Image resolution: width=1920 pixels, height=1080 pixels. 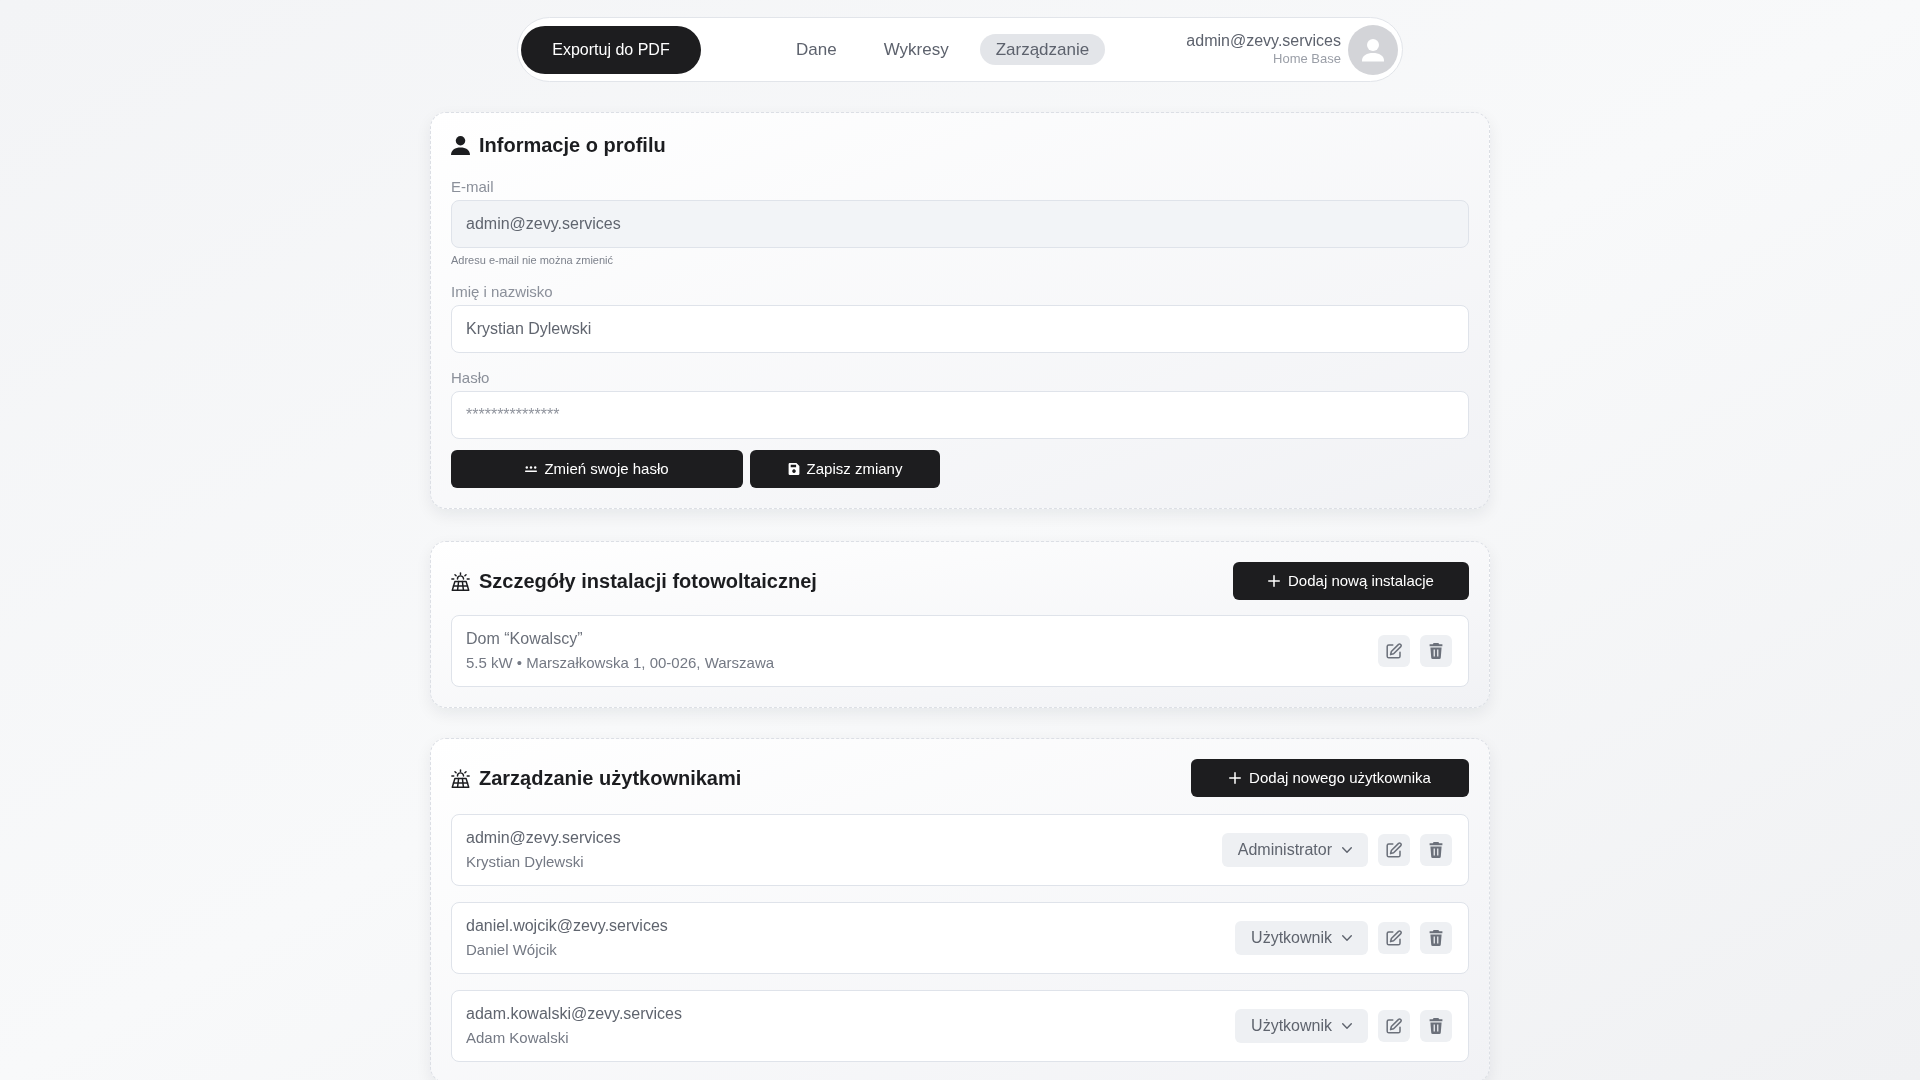 What do you see at coordinates (916, 49) in the screenshot?
I see `nav-tab: Wykresy` at bounding box center [916, 49].